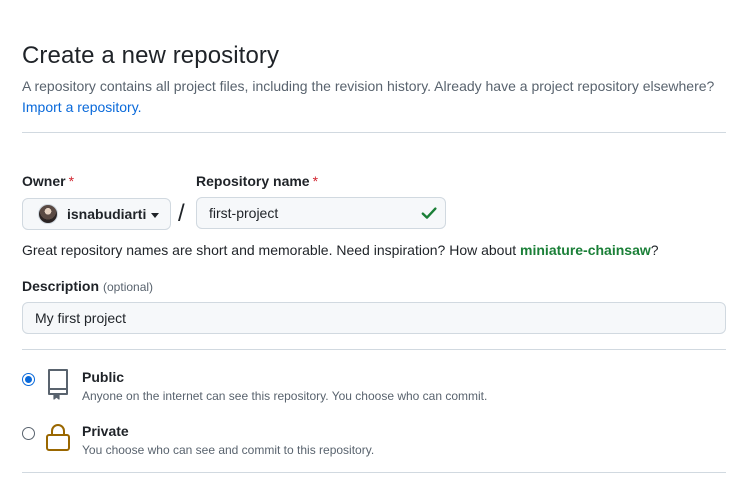  I want to click on owner-dropdown: isnabudiarti, so click(96, 214).